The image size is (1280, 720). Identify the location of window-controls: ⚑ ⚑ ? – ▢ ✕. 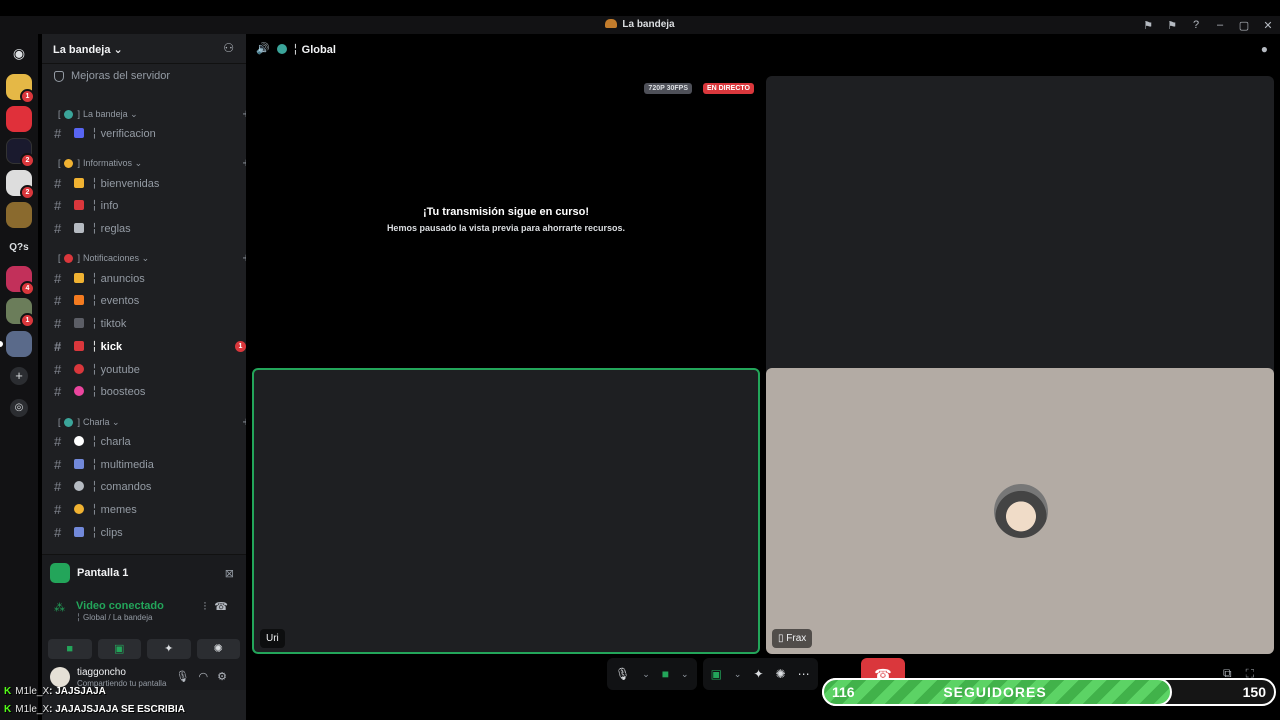
(1208, 25).